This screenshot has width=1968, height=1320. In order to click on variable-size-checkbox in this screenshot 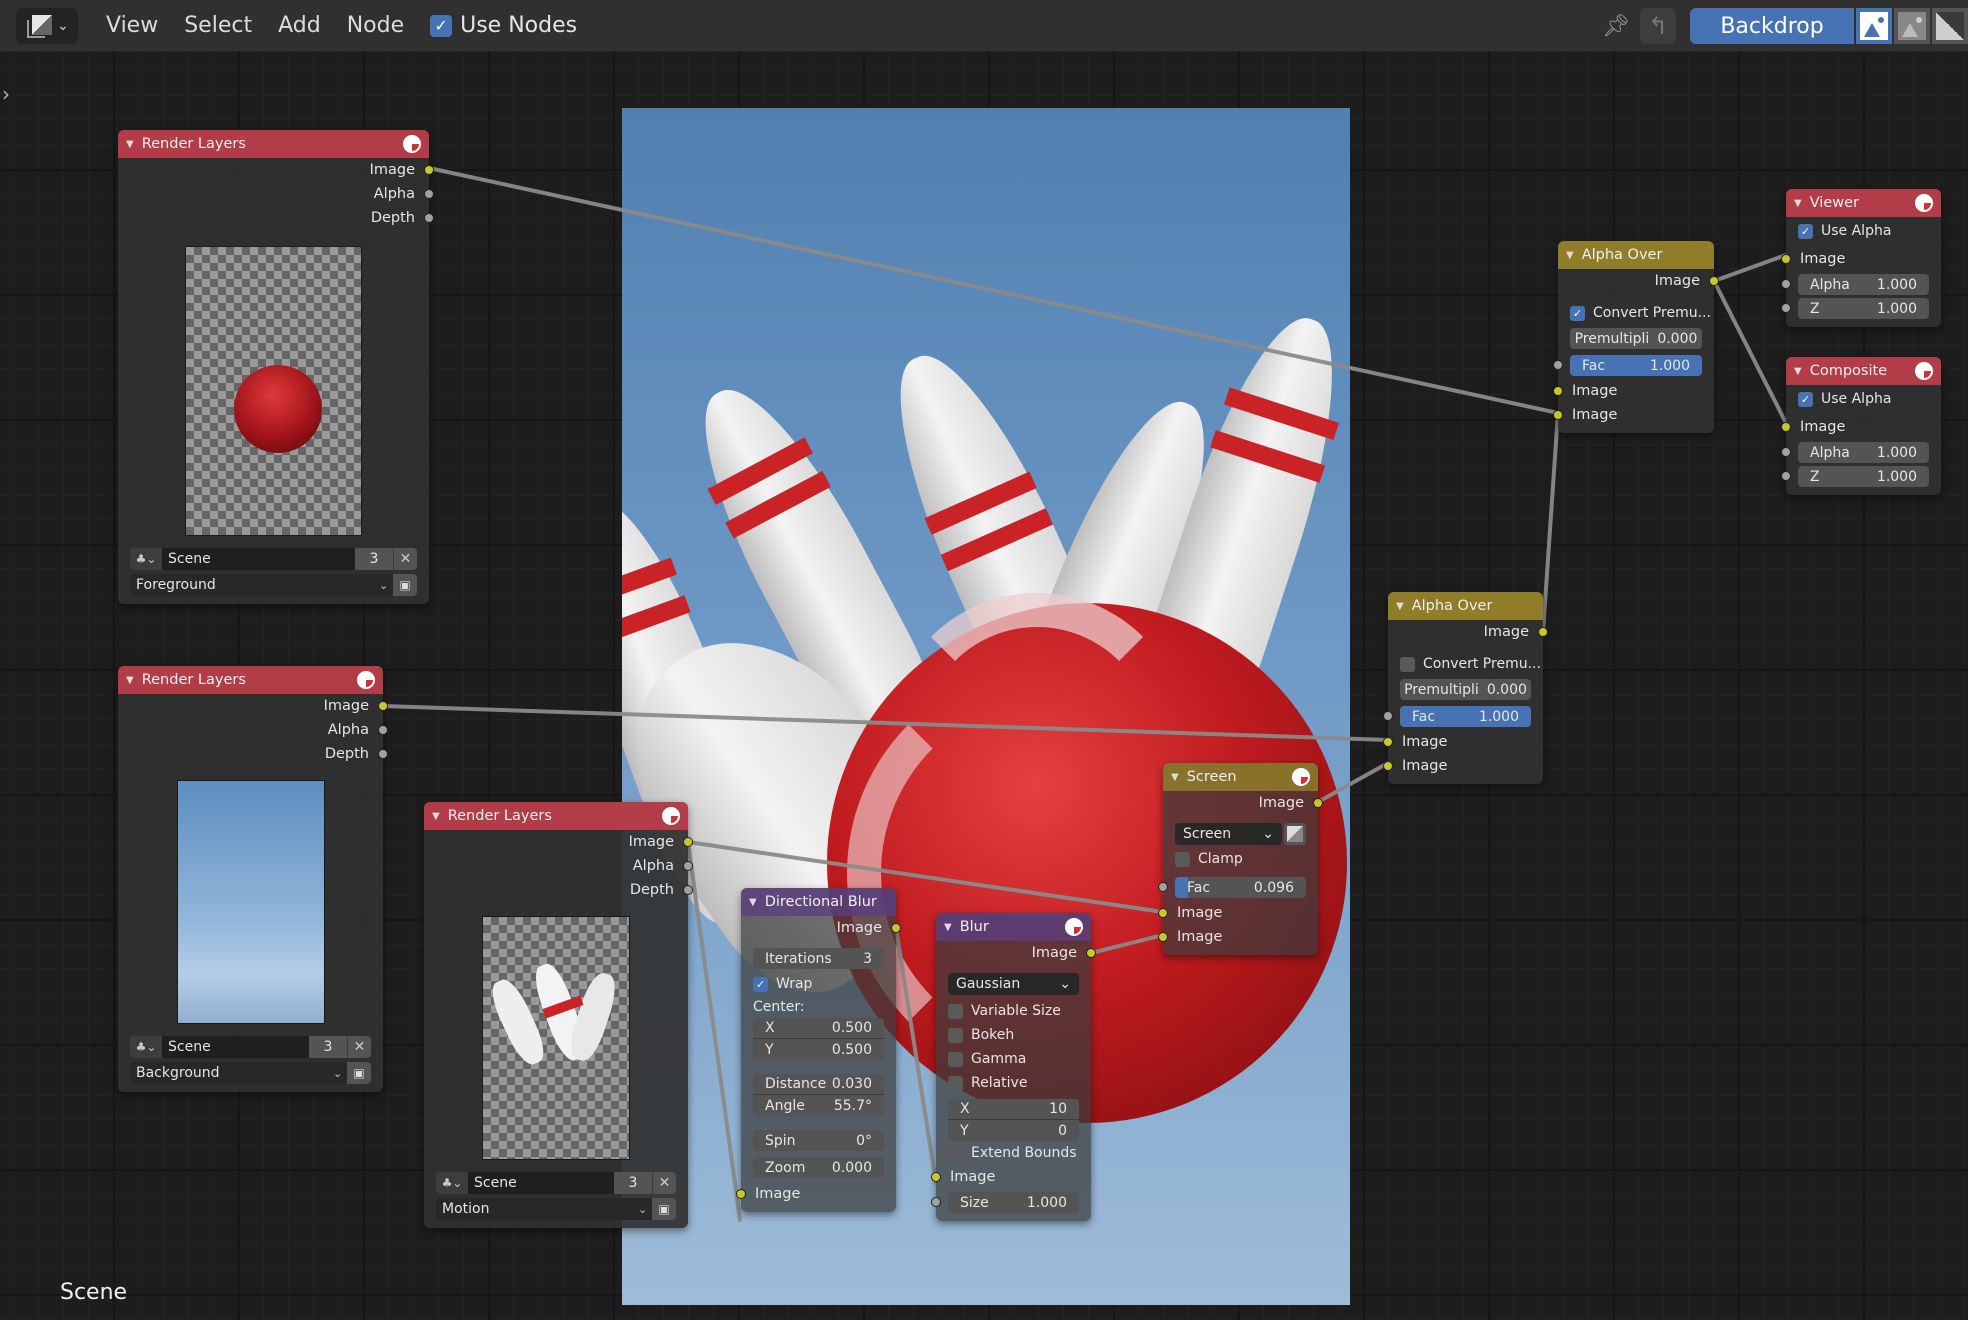, I will do `click(955, 1011)`.